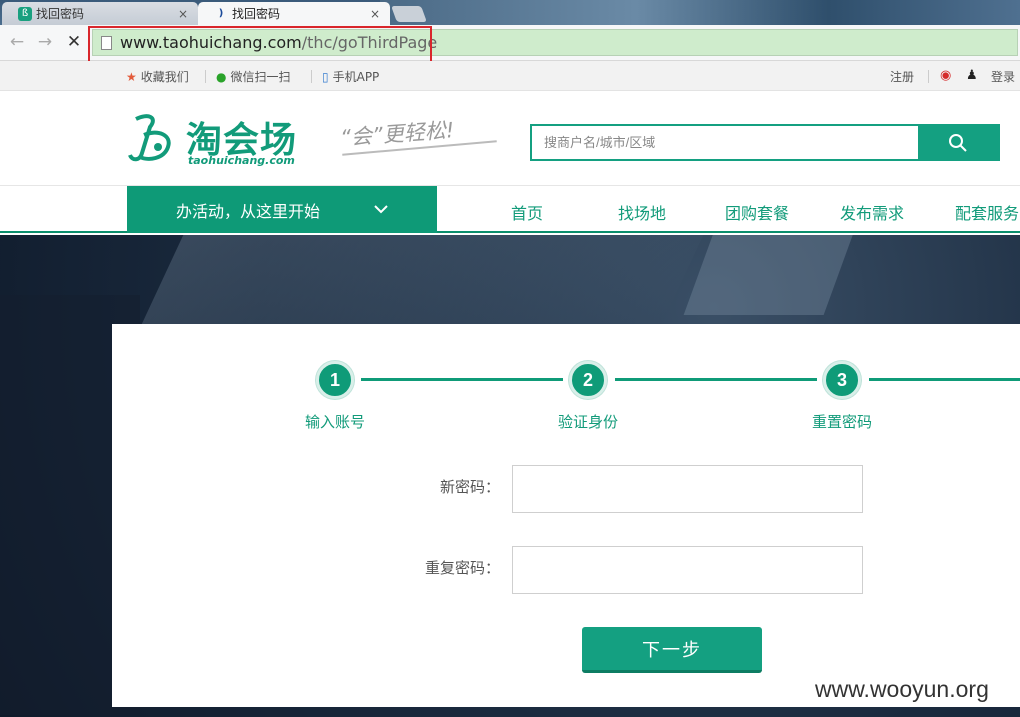  I want to click on new-password-label: 新密码：, so click(469, 487).